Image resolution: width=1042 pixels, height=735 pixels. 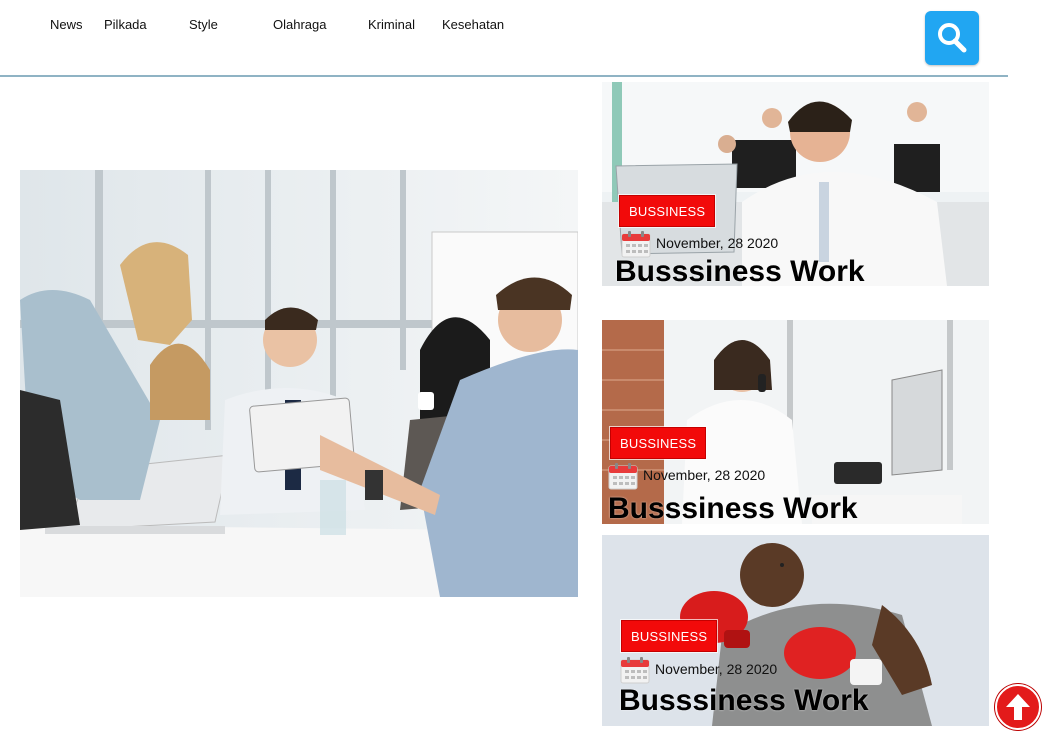 I want to click on search-button, so click(x=952, y=38).